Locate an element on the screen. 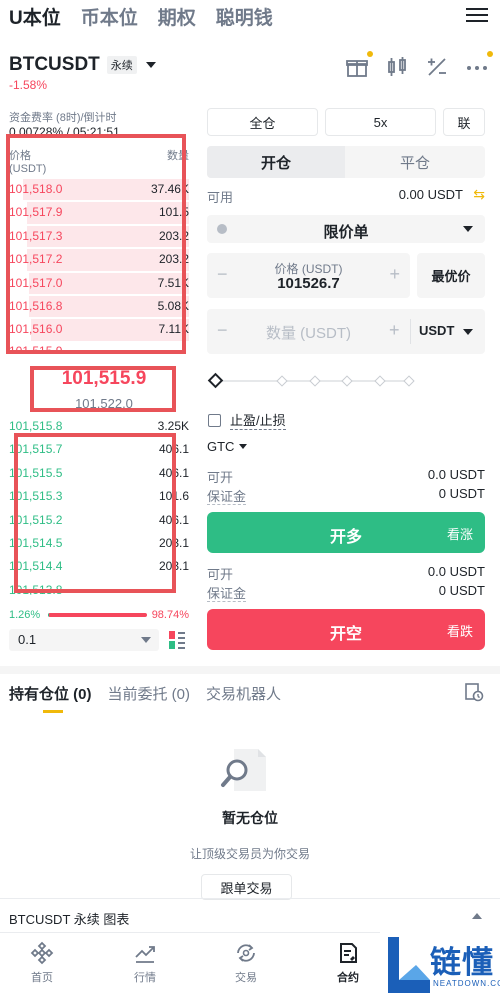 Image resolution: width=500 pixels, height=1000 pixels. ask-row: 101,516.0 7.11K is located at coordinates (99, 329).